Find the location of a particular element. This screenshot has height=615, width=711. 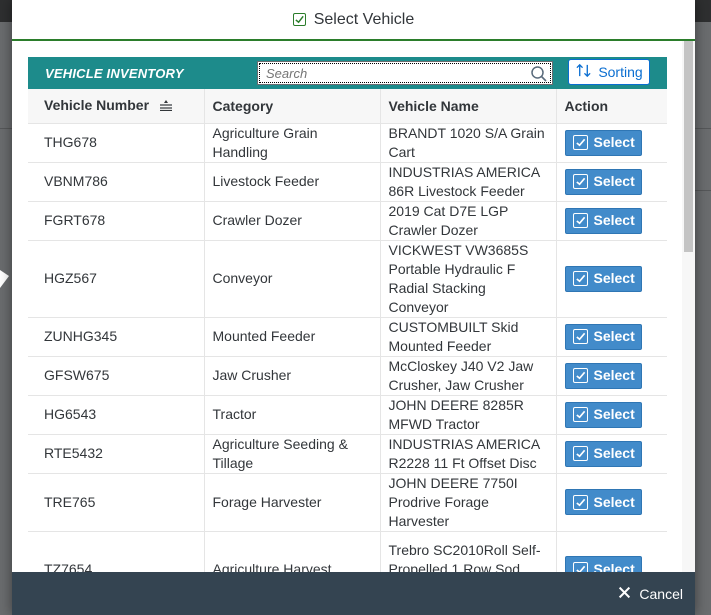

dialog-header: Select Vehicle is located at coordinates (353, 20).